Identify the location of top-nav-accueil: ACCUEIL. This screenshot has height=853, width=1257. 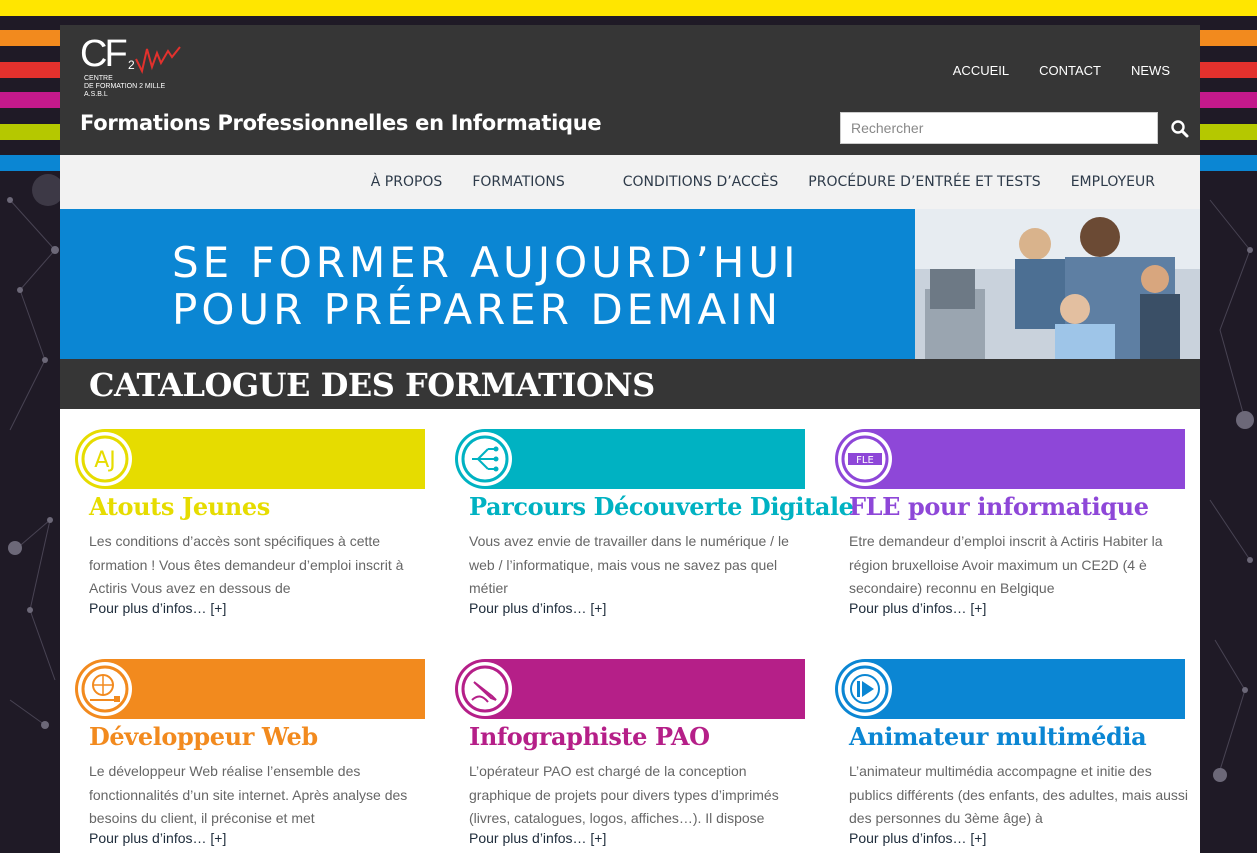
(981, 70).